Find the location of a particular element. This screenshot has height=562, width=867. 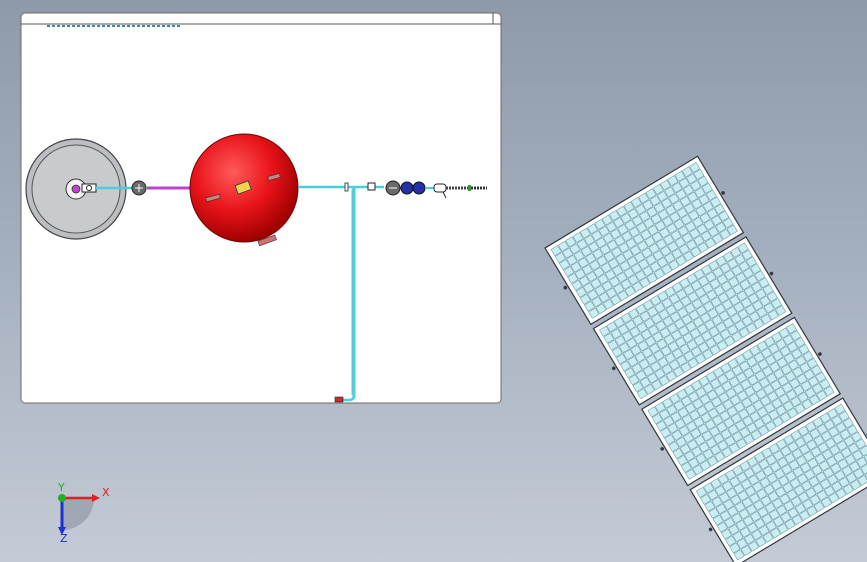

x-axis-label: X is located at coordinates (106, 492).